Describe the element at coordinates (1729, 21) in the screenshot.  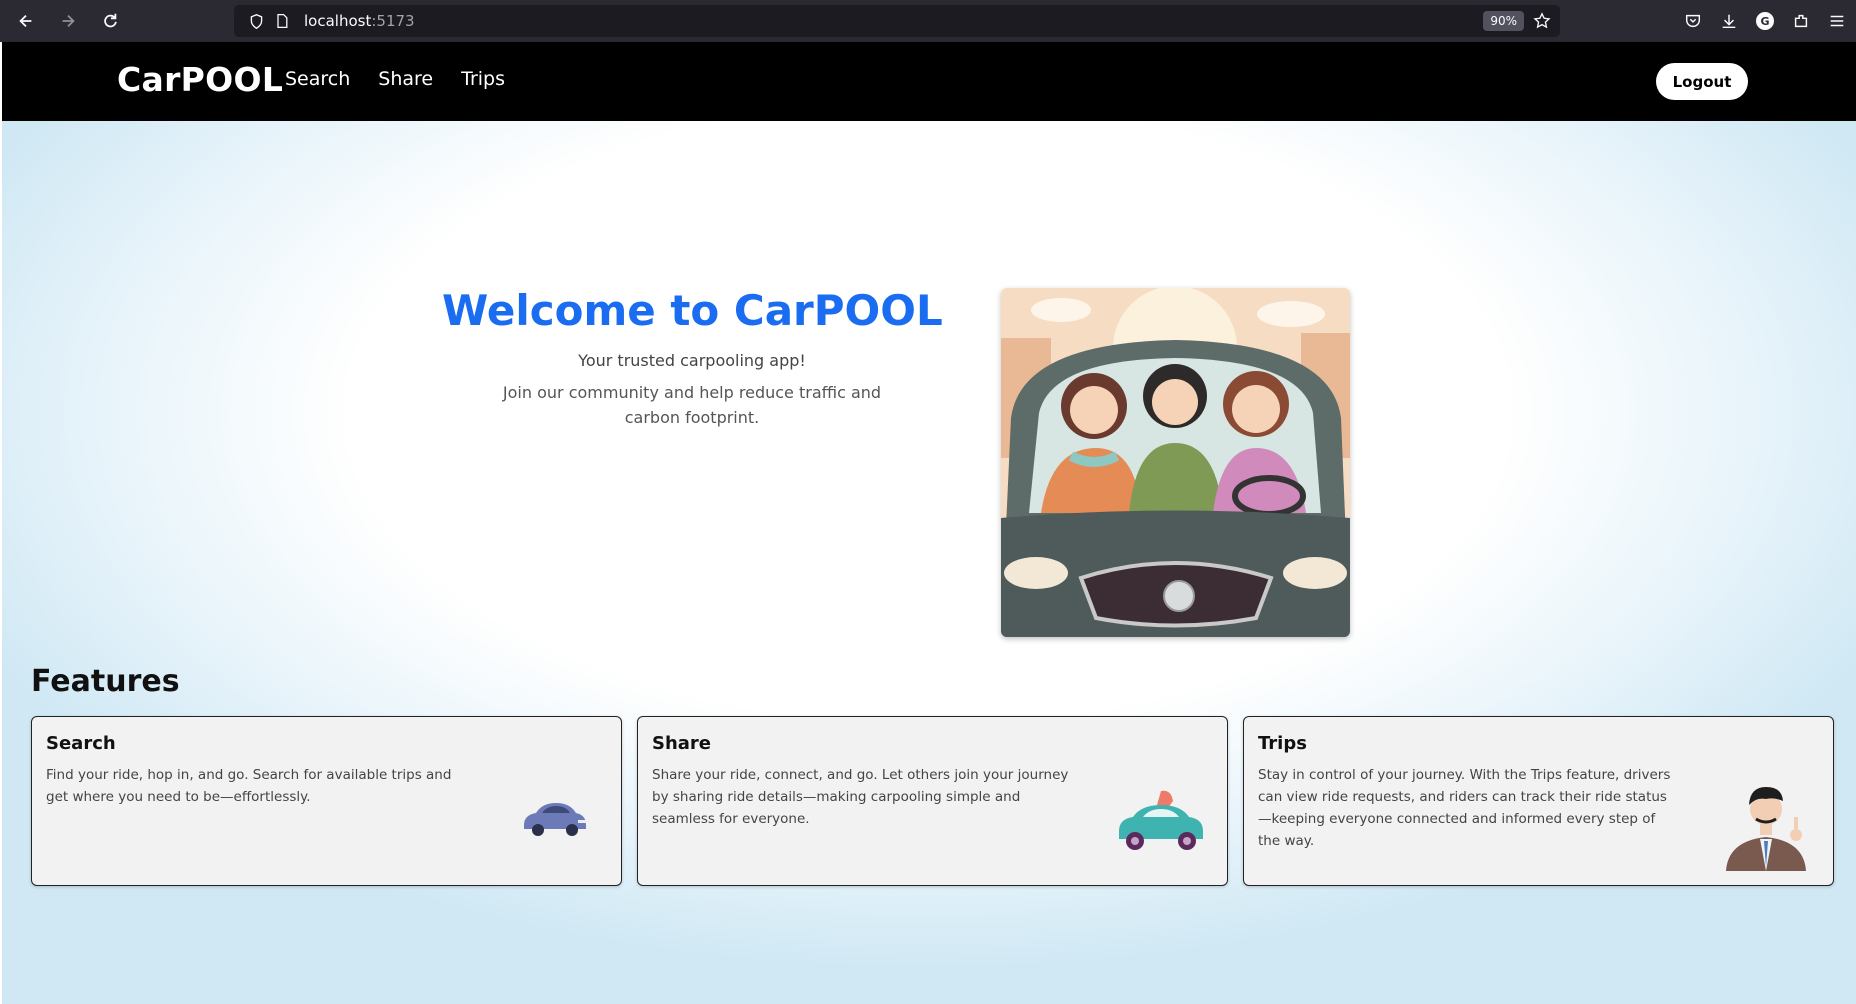
I see `download-icon` at that location.